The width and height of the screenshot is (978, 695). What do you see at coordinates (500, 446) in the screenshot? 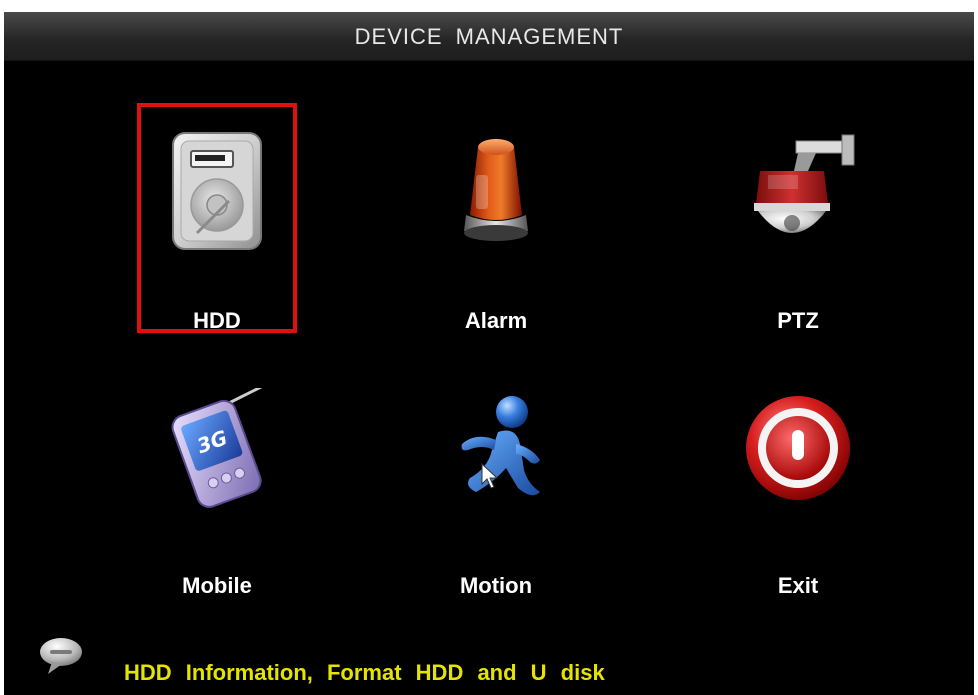
I see `motion-runner-icon` at bounding box center [500, 446].